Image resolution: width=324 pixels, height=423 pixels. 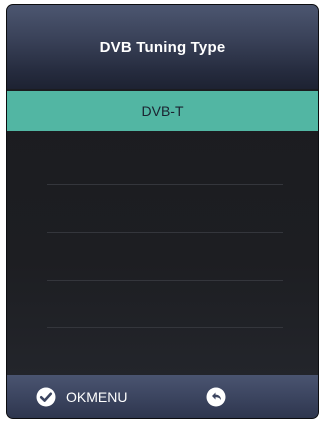 I want to click on option-label: DVB-T, so click(x=162, y=111).